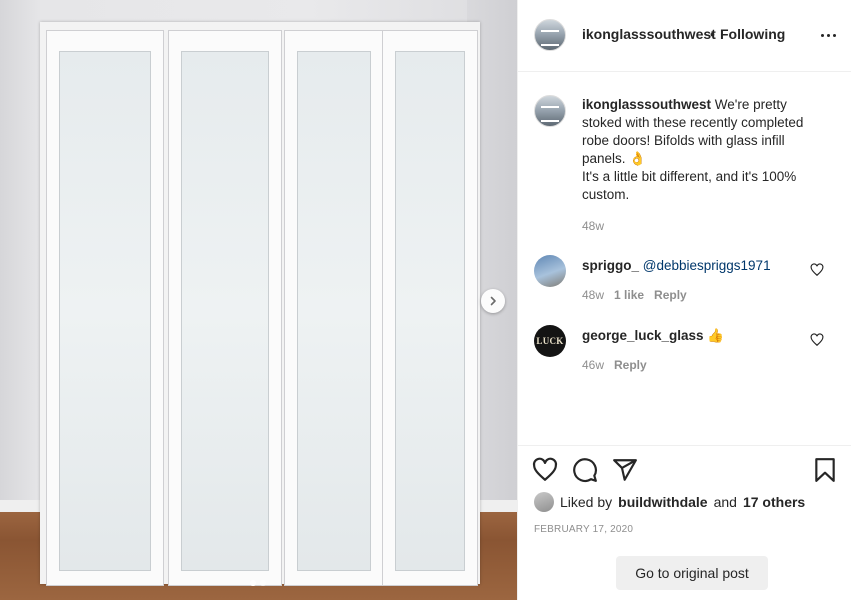 This screenshot has width=851, height=600. What do you see at coordinates (550, 271) in the screenshot?
I see `commenter-avatar` at bounding box center [550, 271].